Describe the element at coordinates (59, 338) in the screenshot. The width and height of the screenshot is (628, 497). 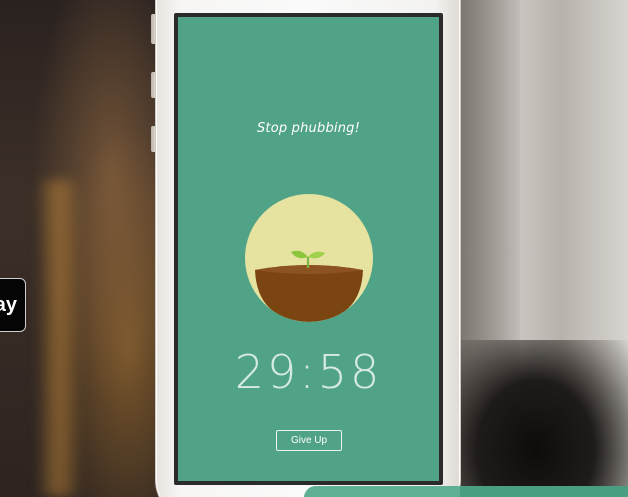
I see `blurred-chair-post` at that location.